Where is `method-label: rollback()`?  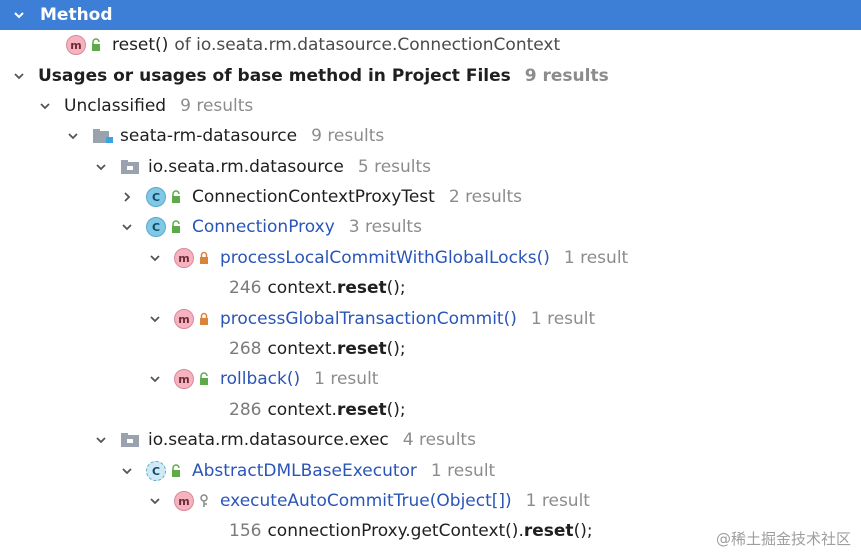 method-label: rollback() is located at coordinates (260, 379).